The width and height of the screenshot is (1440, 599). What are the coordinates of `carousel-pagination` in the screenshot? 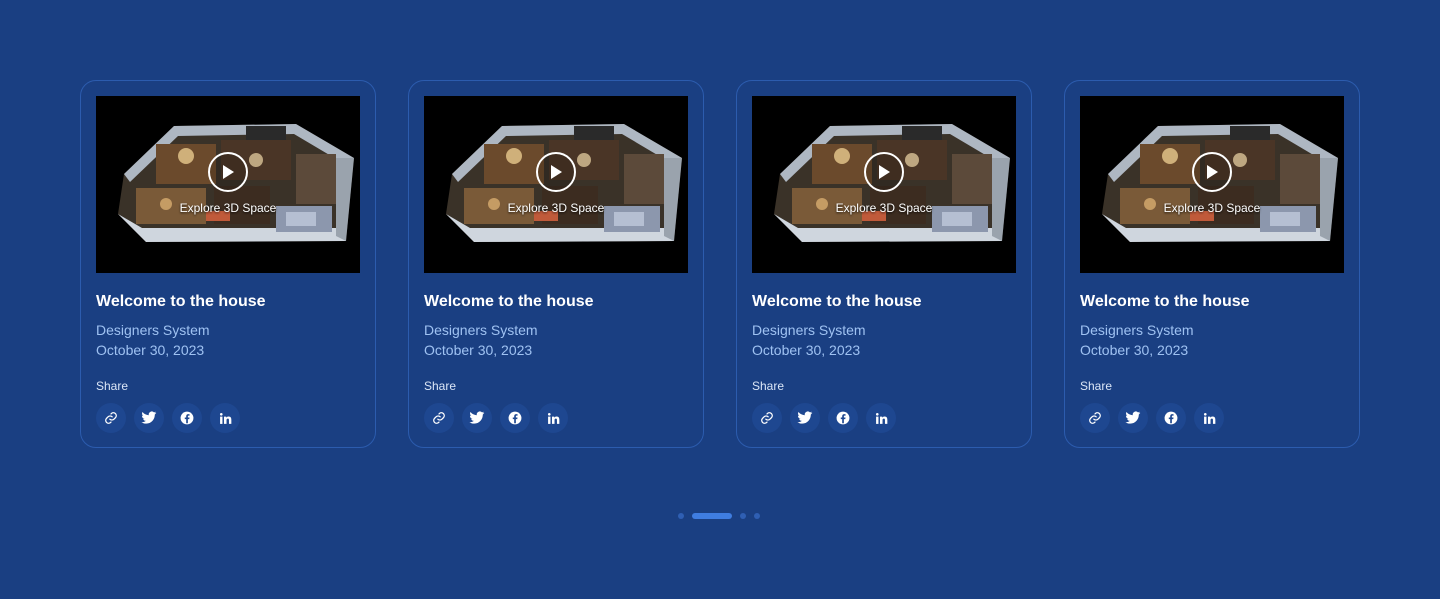 It's located at (719, 516).